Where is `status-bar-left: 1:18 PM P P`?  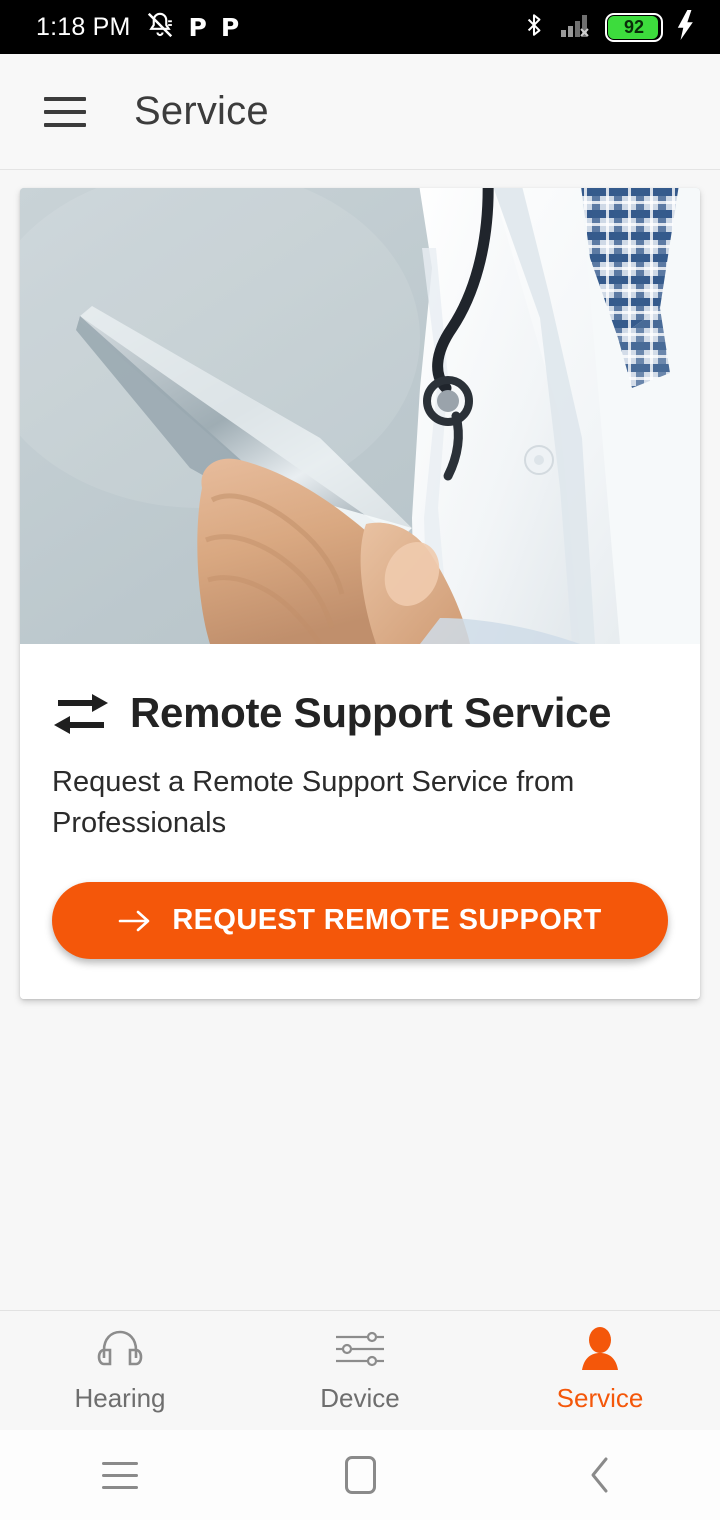 status-bar-left: 1:18 PM P P is located at coordinates (119, 27).